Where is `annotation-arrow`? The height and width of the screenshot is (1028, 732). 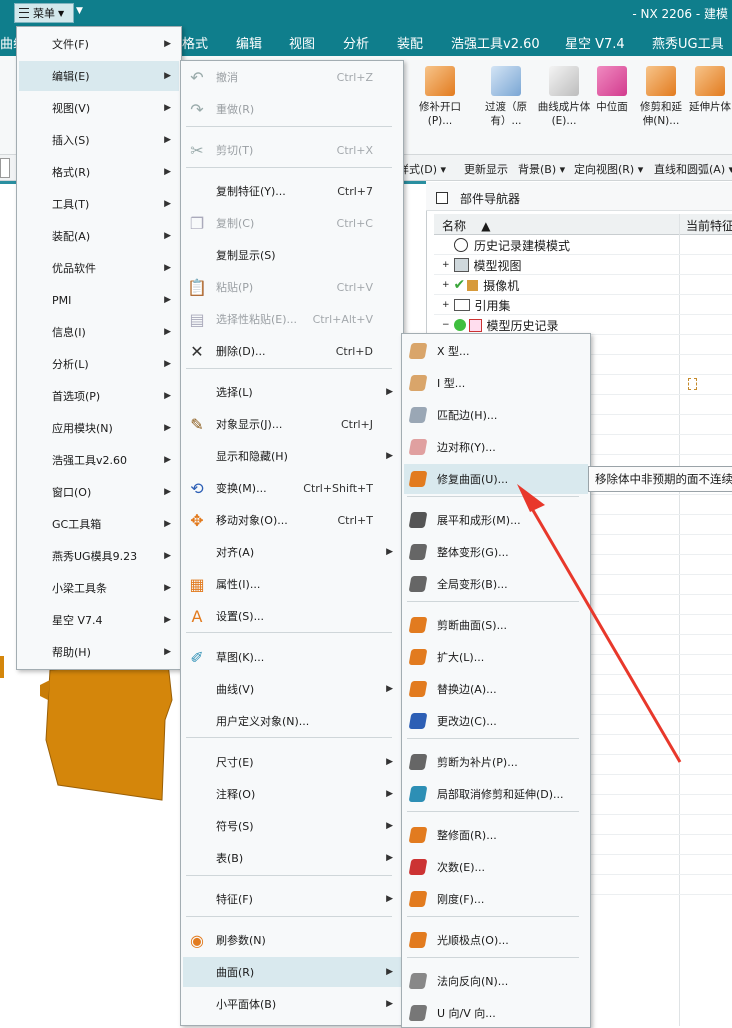 annotation-arrow is located at coordinates (599, 623).